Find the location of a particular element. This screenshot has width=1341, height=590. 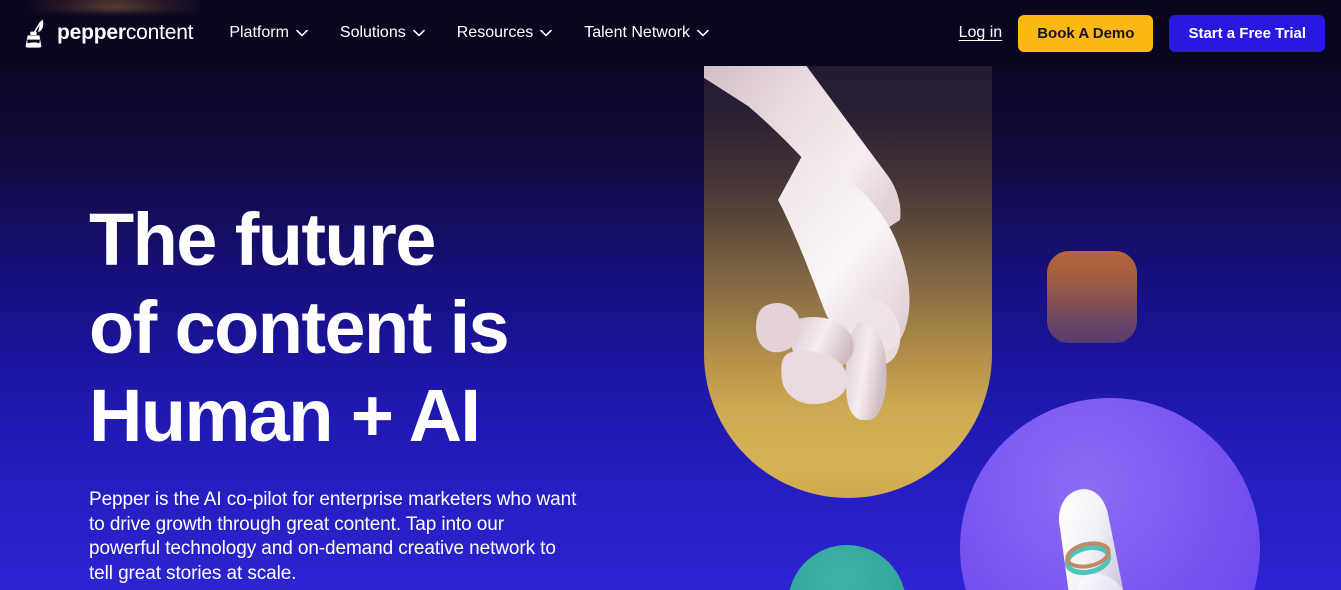

nav-item-platform: Platform is located at coordinates (268, 33).